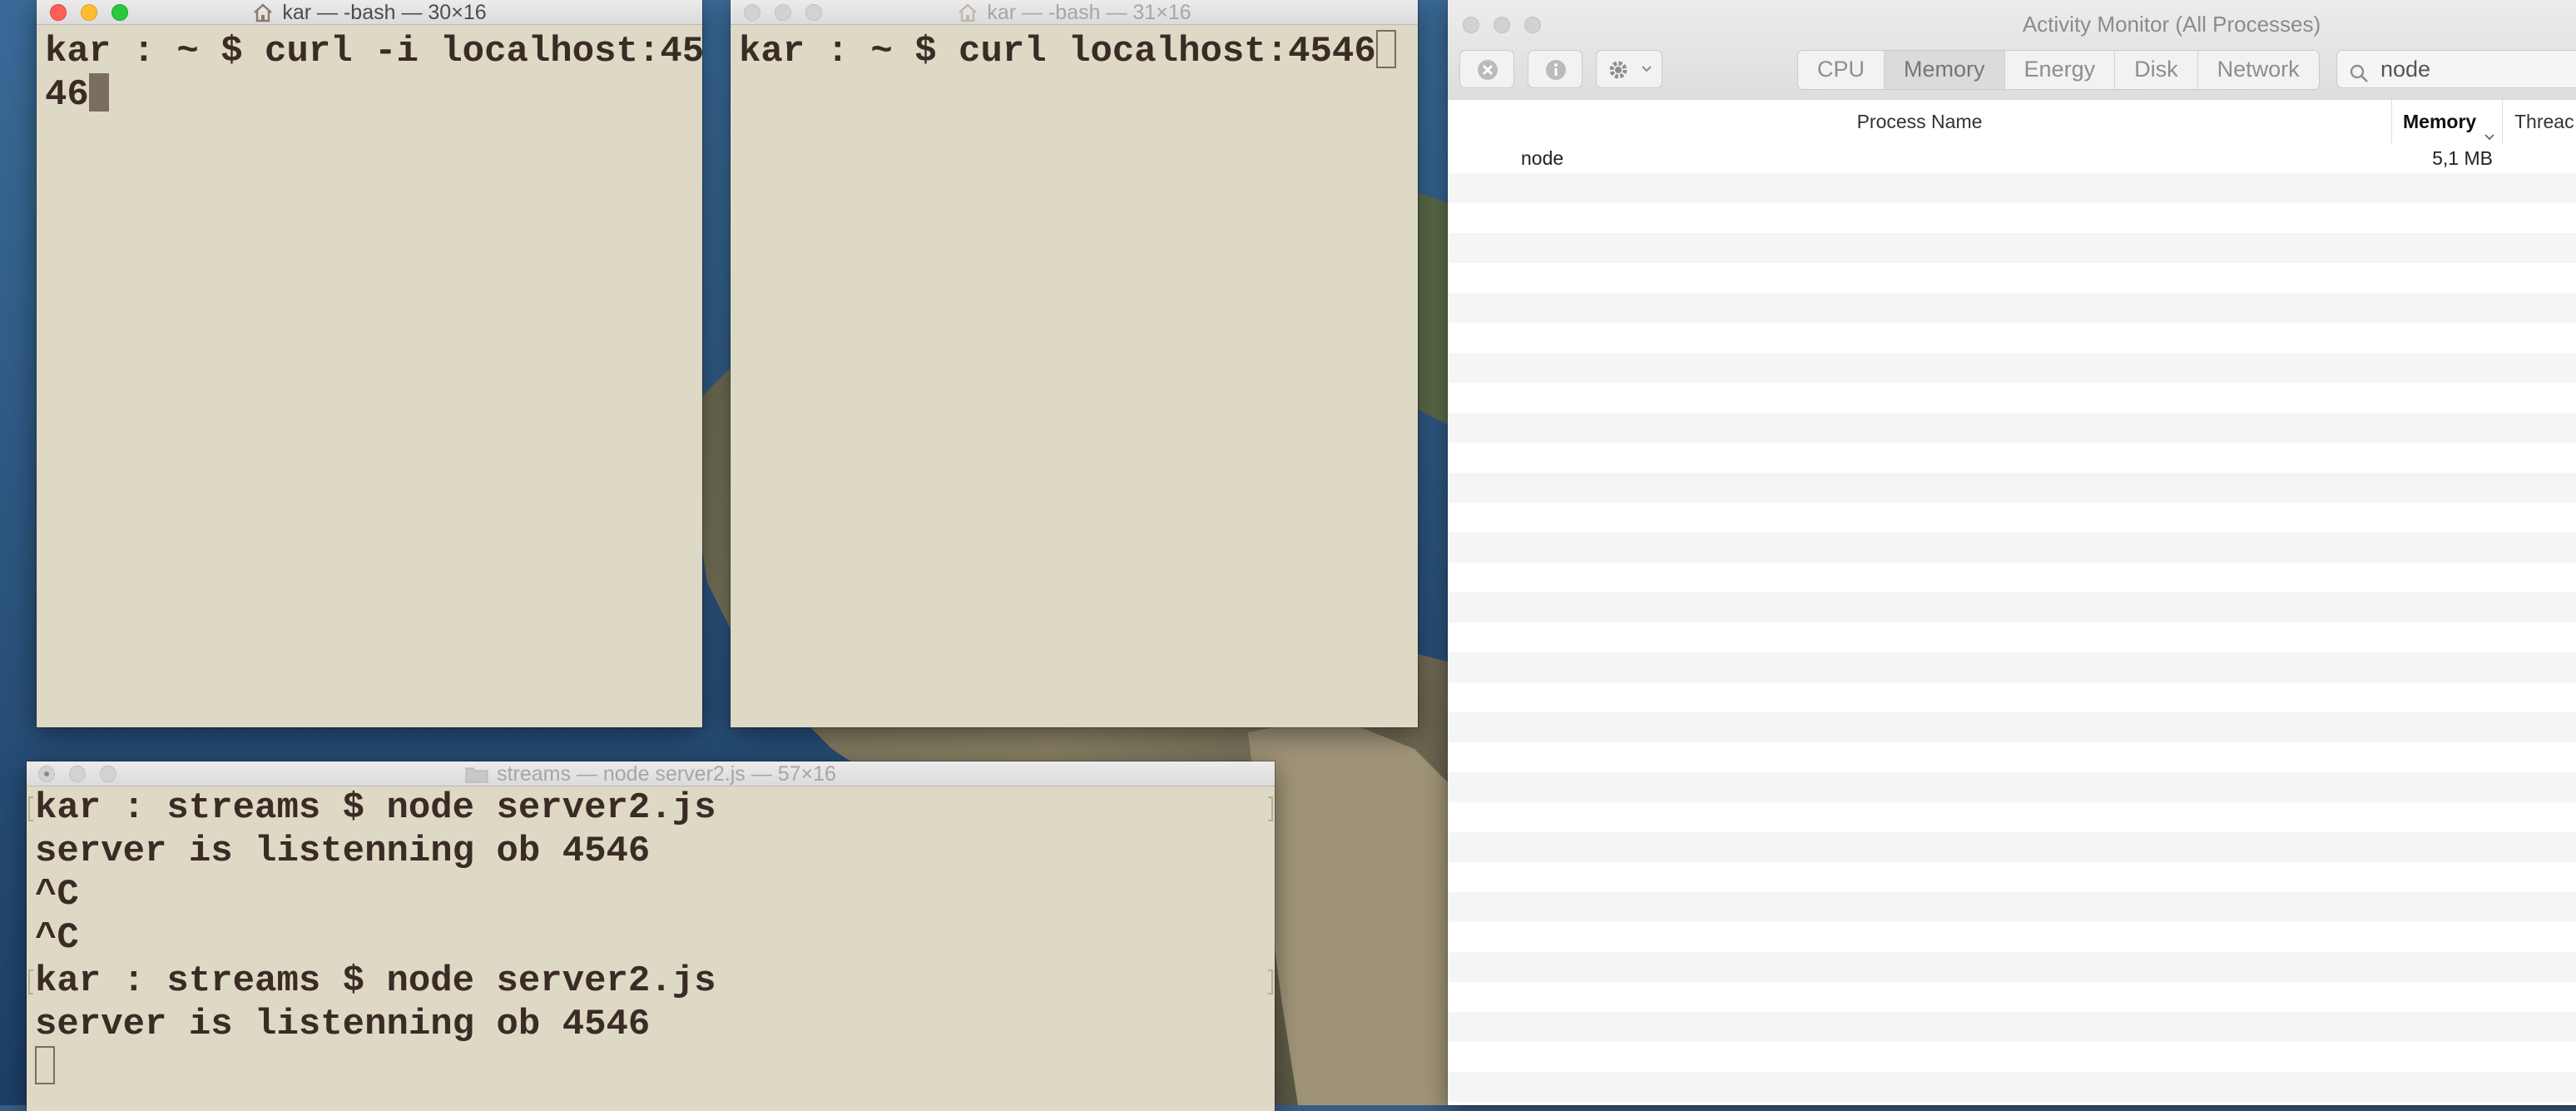  I want to click on tab-energy: Energy, so click(2060, 70).